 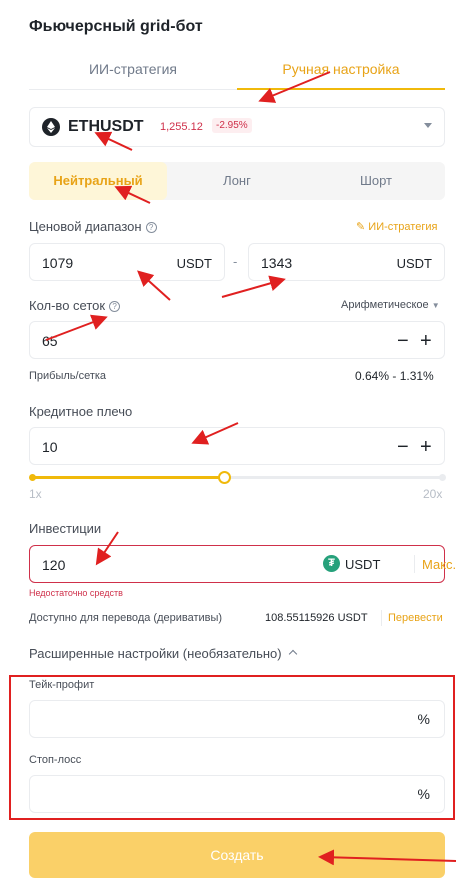 I want to click on grids-label-text: Кол-во сеток, so click(x=67, y=305).